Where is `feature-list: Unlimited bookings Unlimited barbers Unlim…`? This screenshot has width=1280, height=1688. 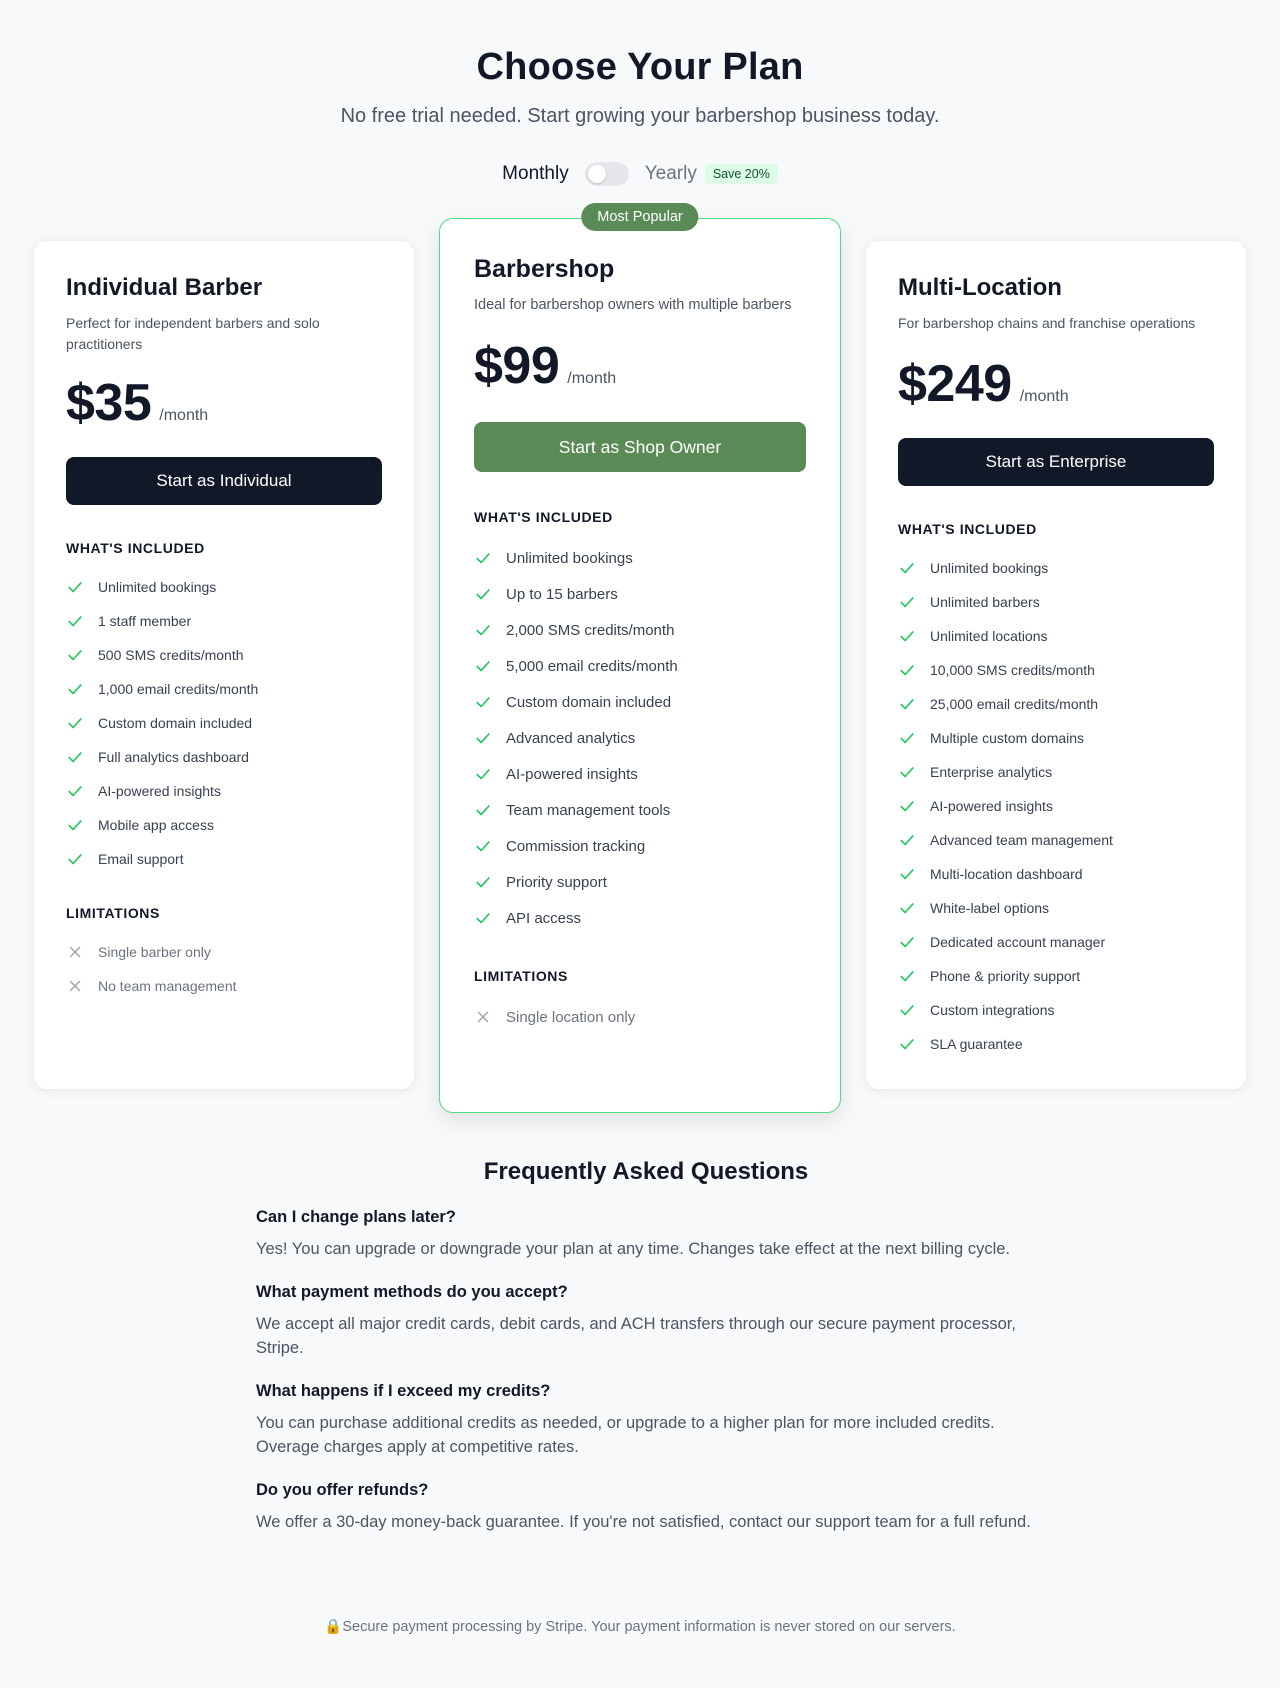
feature-list: Unlimited bookings Unlimited barbers Unlim… is located at coordinates (1056, 806).